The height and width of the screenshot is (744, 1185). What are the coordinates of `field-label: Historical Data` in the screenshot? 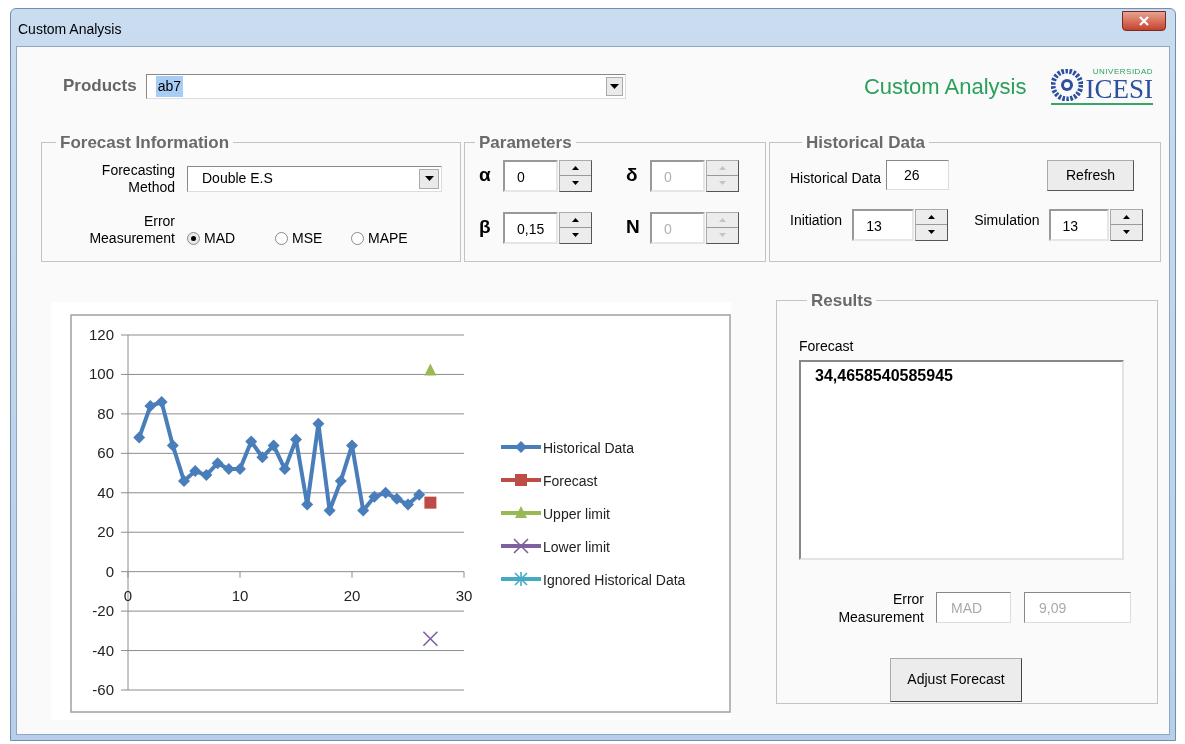 It's located at (836, 178).